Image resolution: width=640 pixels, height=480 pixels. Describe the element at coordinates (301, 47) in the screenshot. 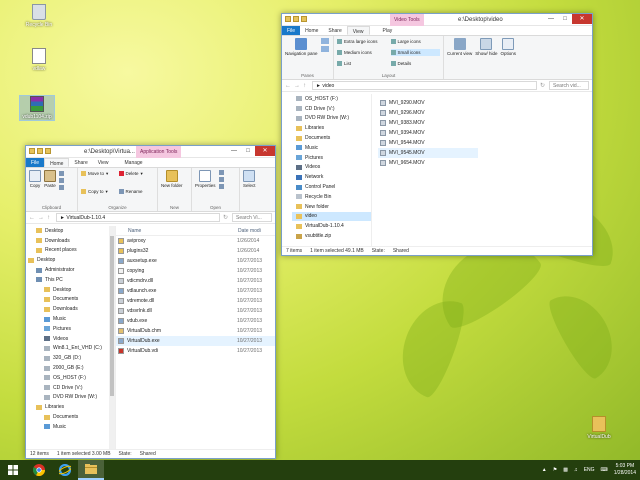

I see `navigation-pane-button: Navigation pane` at that location.